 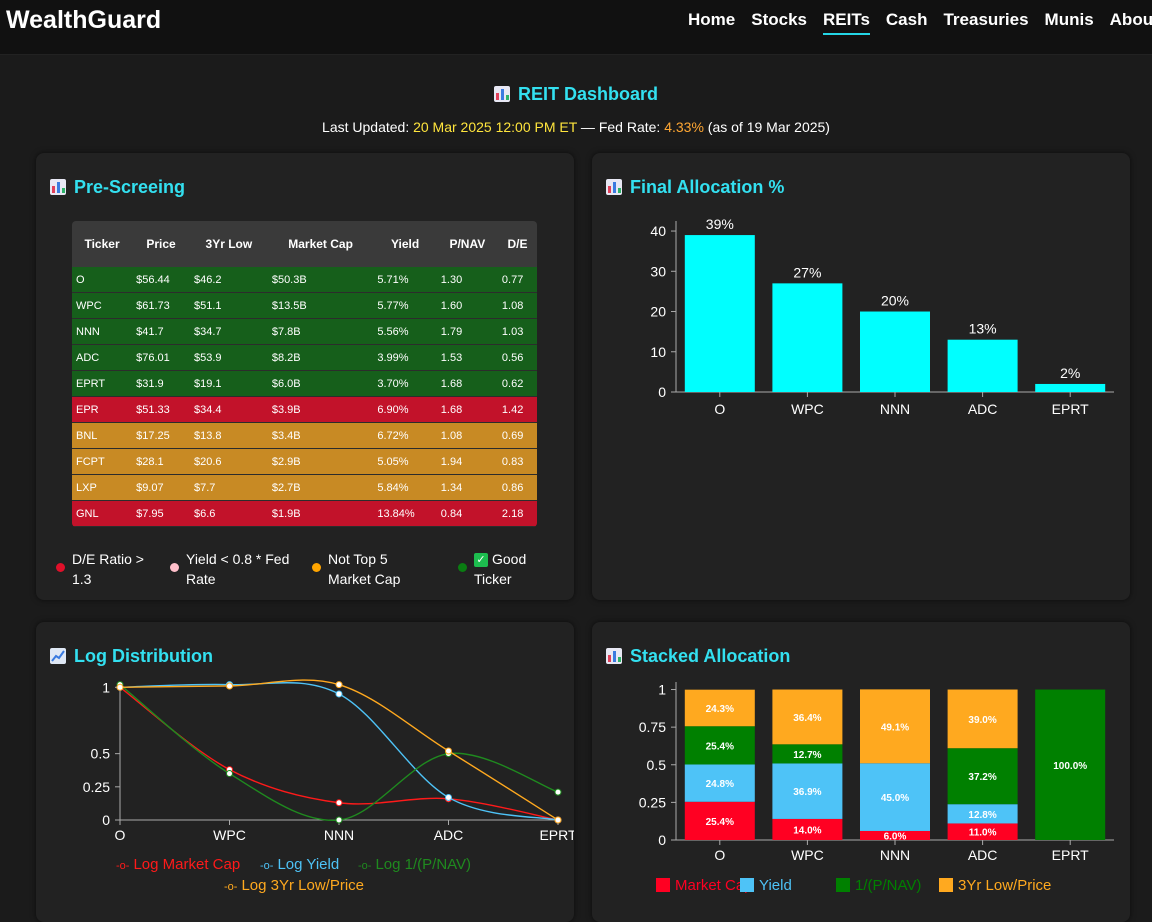 I want to click on column-header: Price, so click(x=161, y=244).